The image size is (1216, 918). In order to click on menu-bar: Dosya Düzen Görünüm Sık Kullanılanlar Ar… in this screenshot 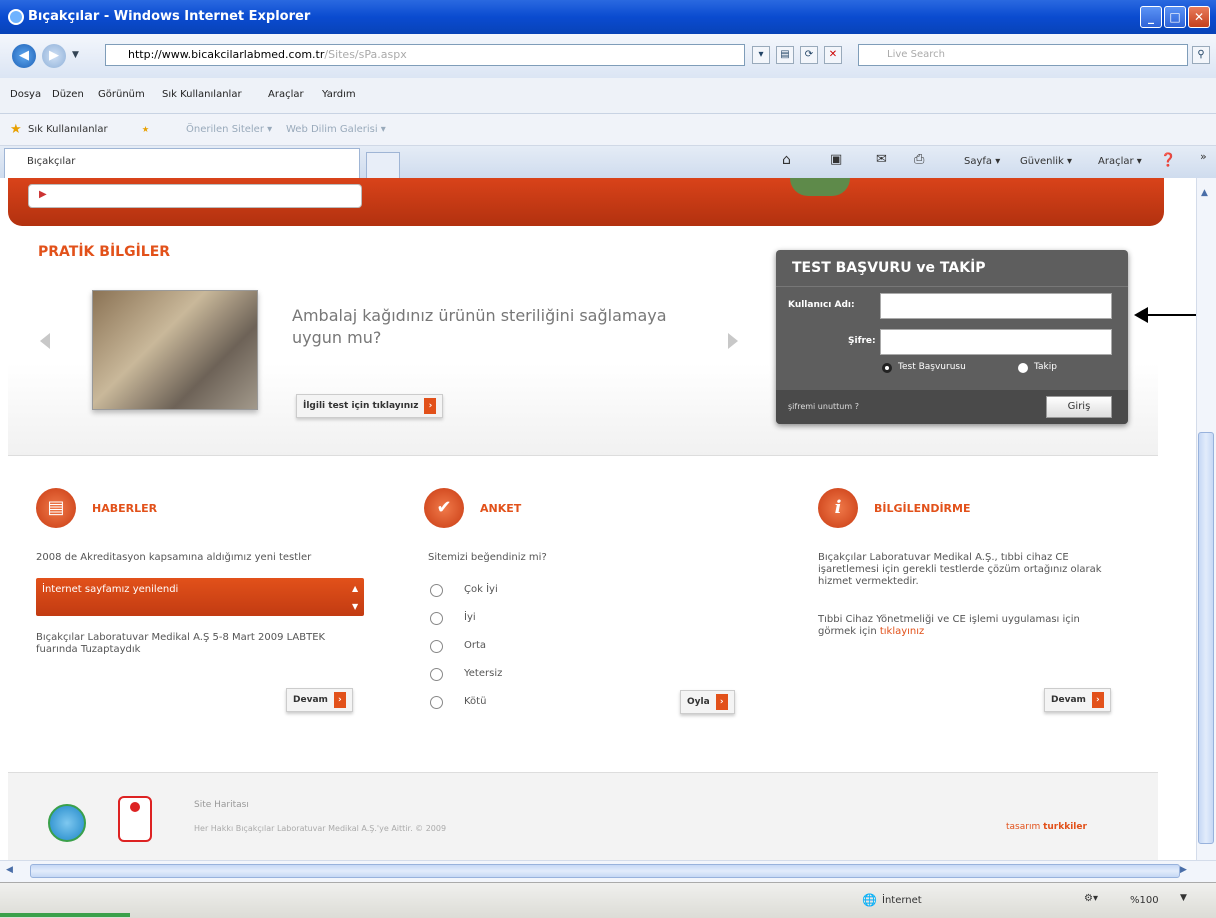, I will do `click(608, 96)`.